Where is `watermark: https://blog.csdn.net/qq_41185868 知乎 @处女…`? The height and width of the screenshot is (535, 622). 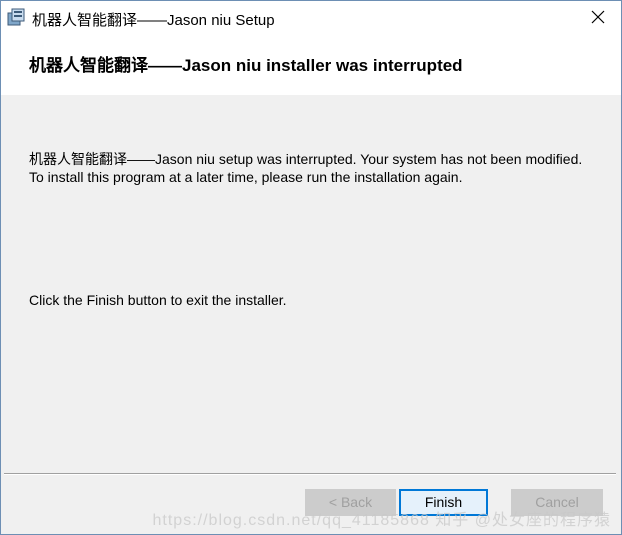 watermark: https://blog.csdn.net/qq_41185868 知乎 @处女… is located at coordinates (381, 520).